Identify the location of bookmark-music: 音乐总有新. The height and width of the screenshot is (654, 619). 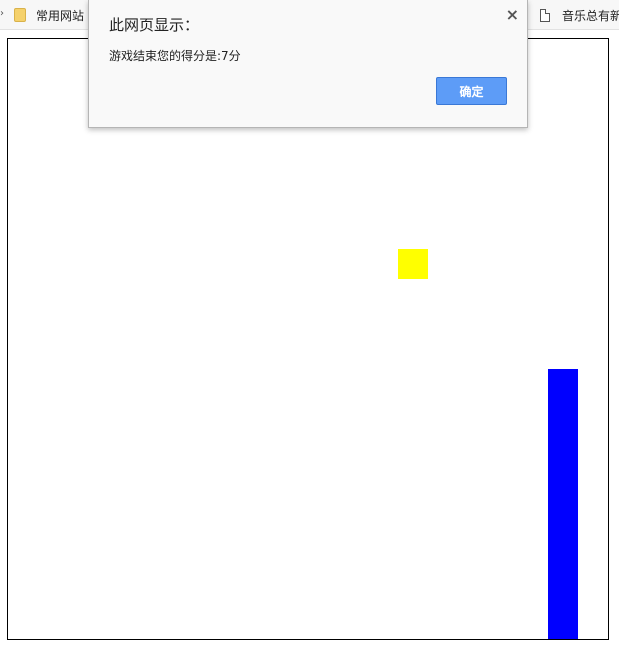
(579, 15).